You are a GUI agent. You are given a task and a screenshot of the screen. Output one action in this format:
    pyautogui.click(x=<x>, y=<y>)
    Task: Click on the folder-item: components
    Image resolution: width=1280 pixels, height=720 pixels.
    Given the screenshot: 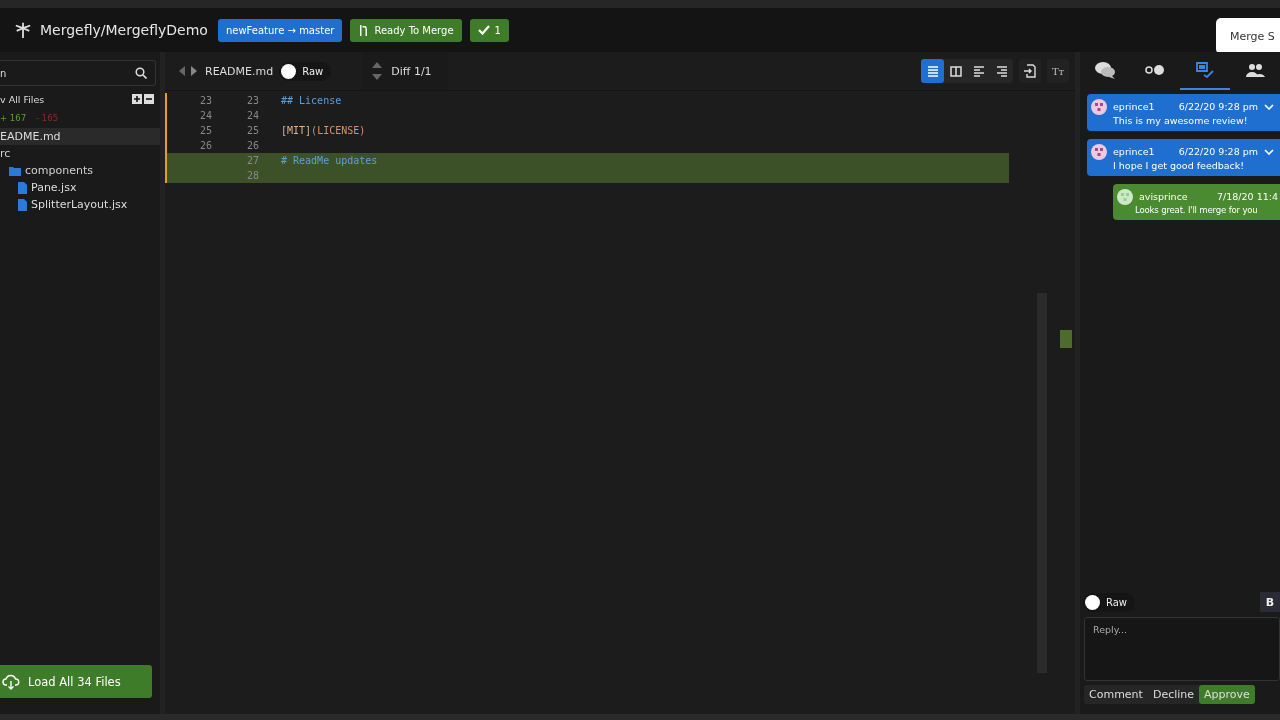 What is the action you would take?
    pyautogui.click(x=80, y=170)
    